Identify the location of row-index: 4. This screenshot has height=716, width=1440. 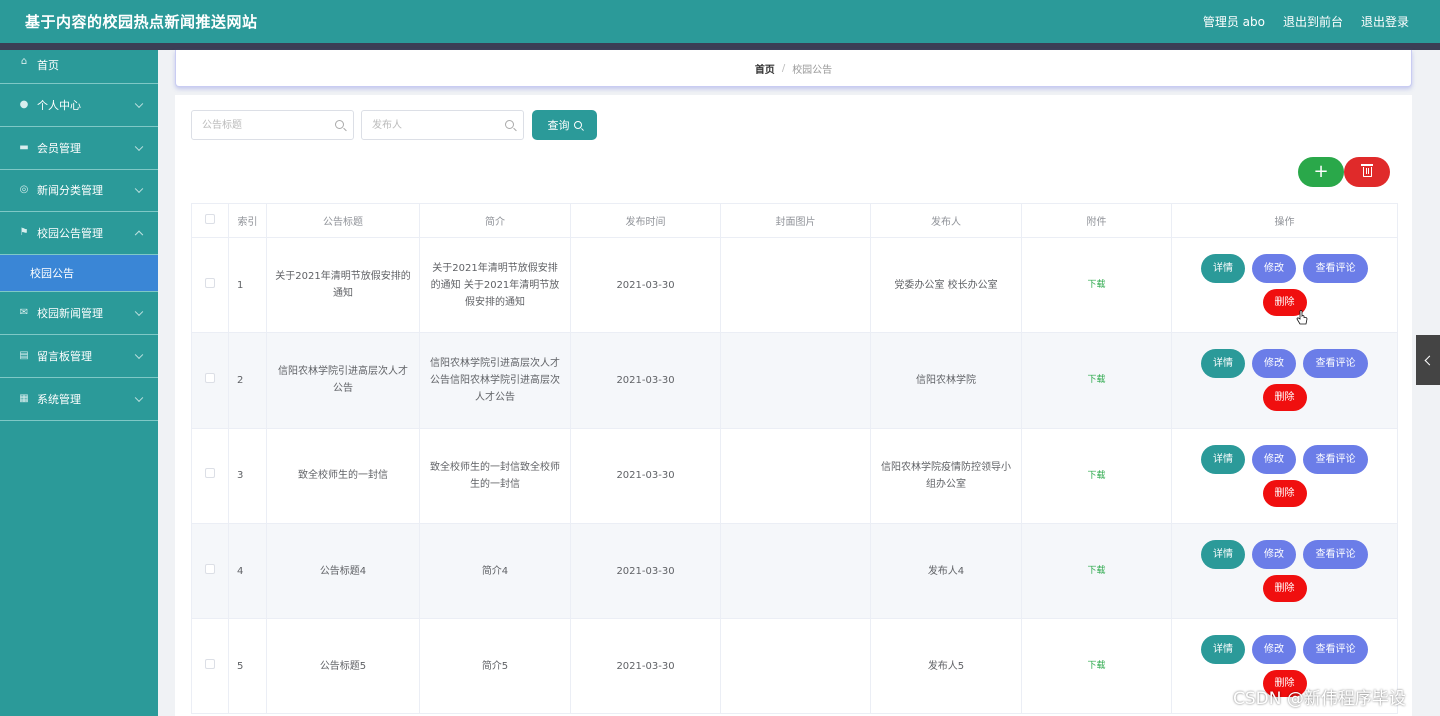
(247, 571).